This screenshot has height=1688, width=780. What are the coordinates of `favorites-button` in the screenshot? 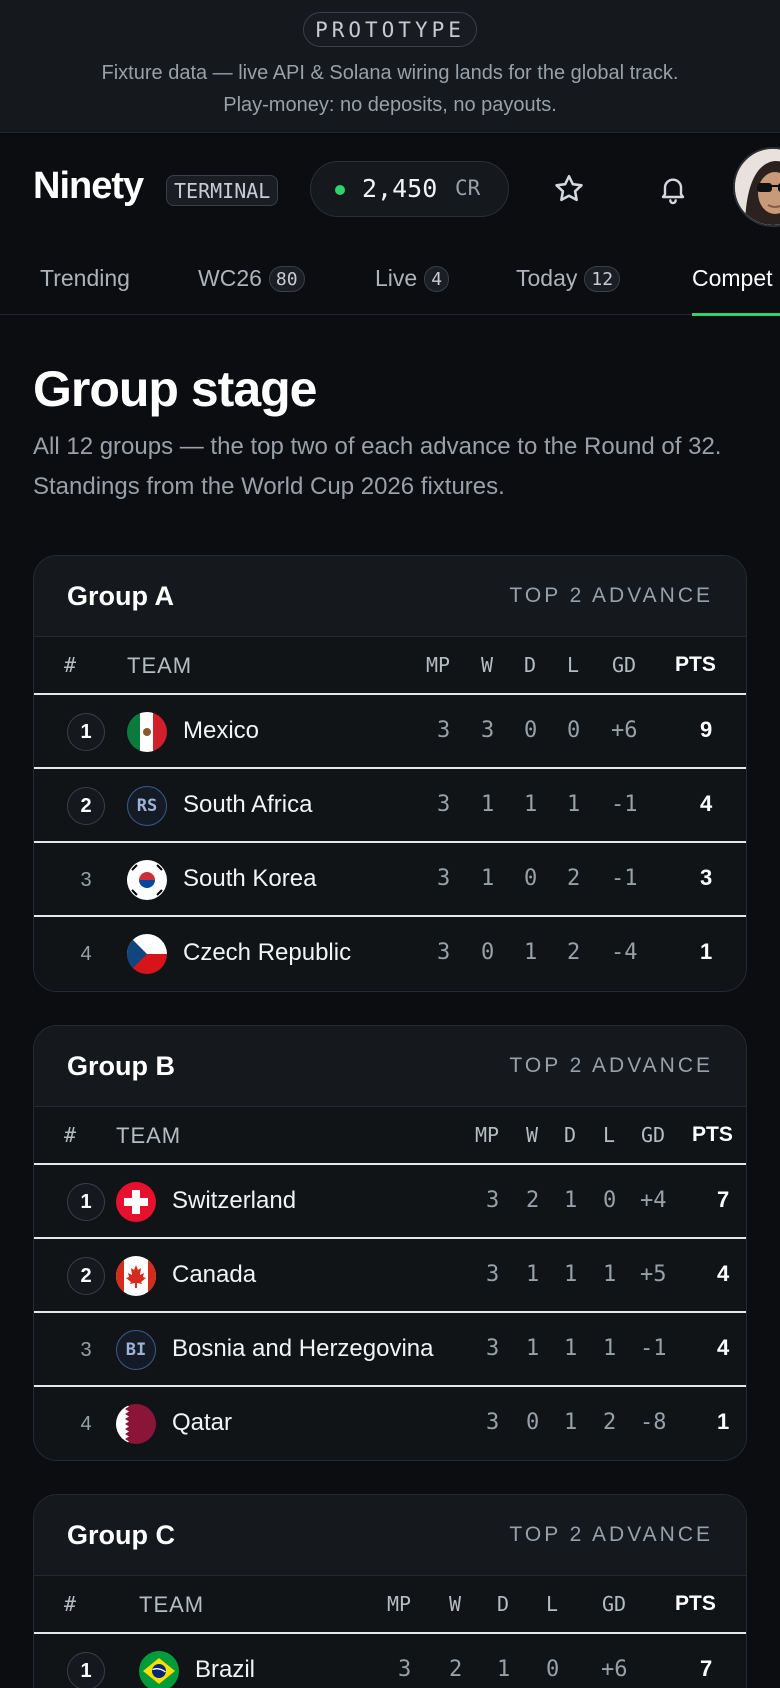 It's located at (569, 189).